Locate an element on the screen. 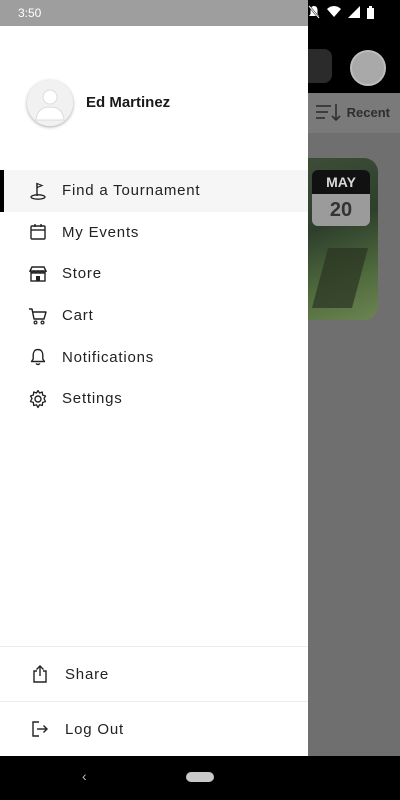  drawer-footer: Share Log Out is located at coordinates (154, 701).